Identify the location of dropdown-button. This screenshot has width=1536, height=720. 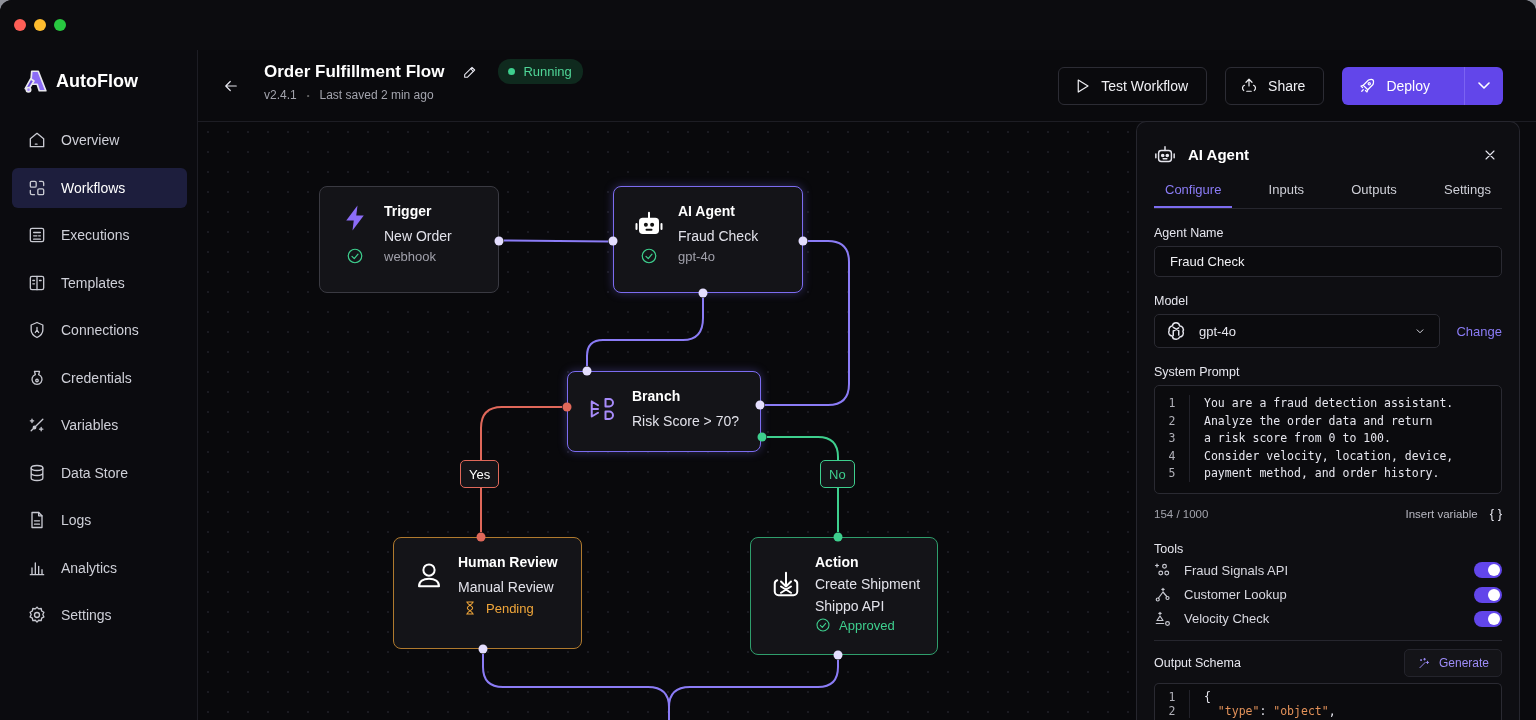
(1483, 85).